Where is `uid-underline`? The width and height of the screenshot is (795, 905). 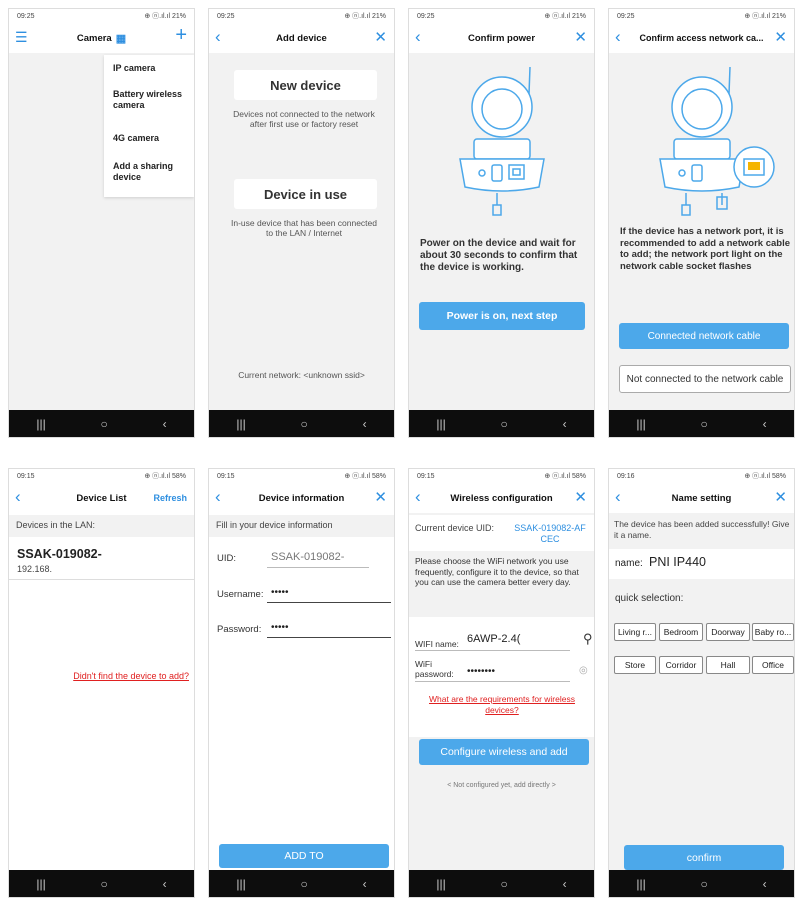 uid-underline is located at coordinates (318, 567).